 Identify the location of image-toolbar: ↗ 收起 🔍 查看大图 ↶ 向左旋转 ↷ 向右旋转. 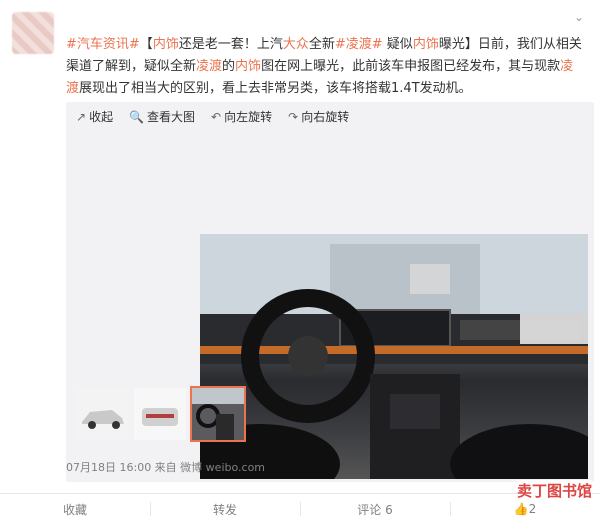
(212, 116).